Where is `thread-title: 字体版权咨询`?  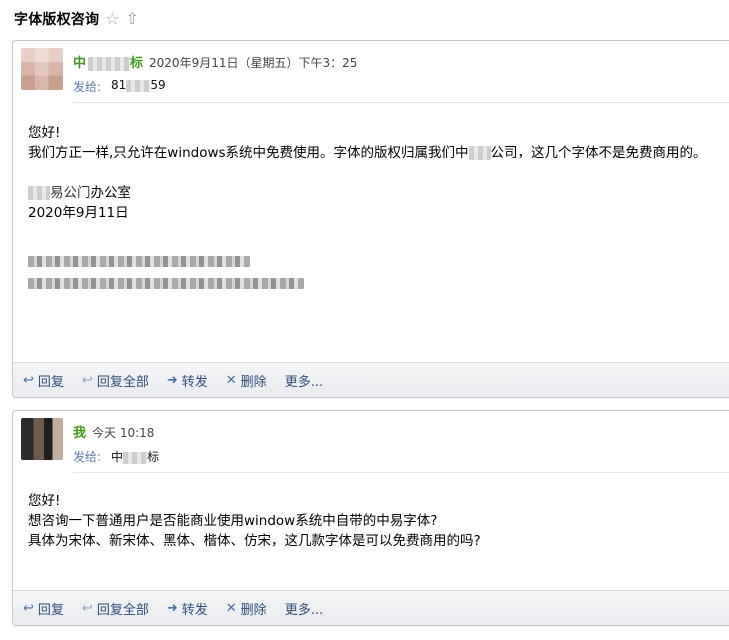
thread-title: 字体版权咨询 is located at coordinates (57, 20).